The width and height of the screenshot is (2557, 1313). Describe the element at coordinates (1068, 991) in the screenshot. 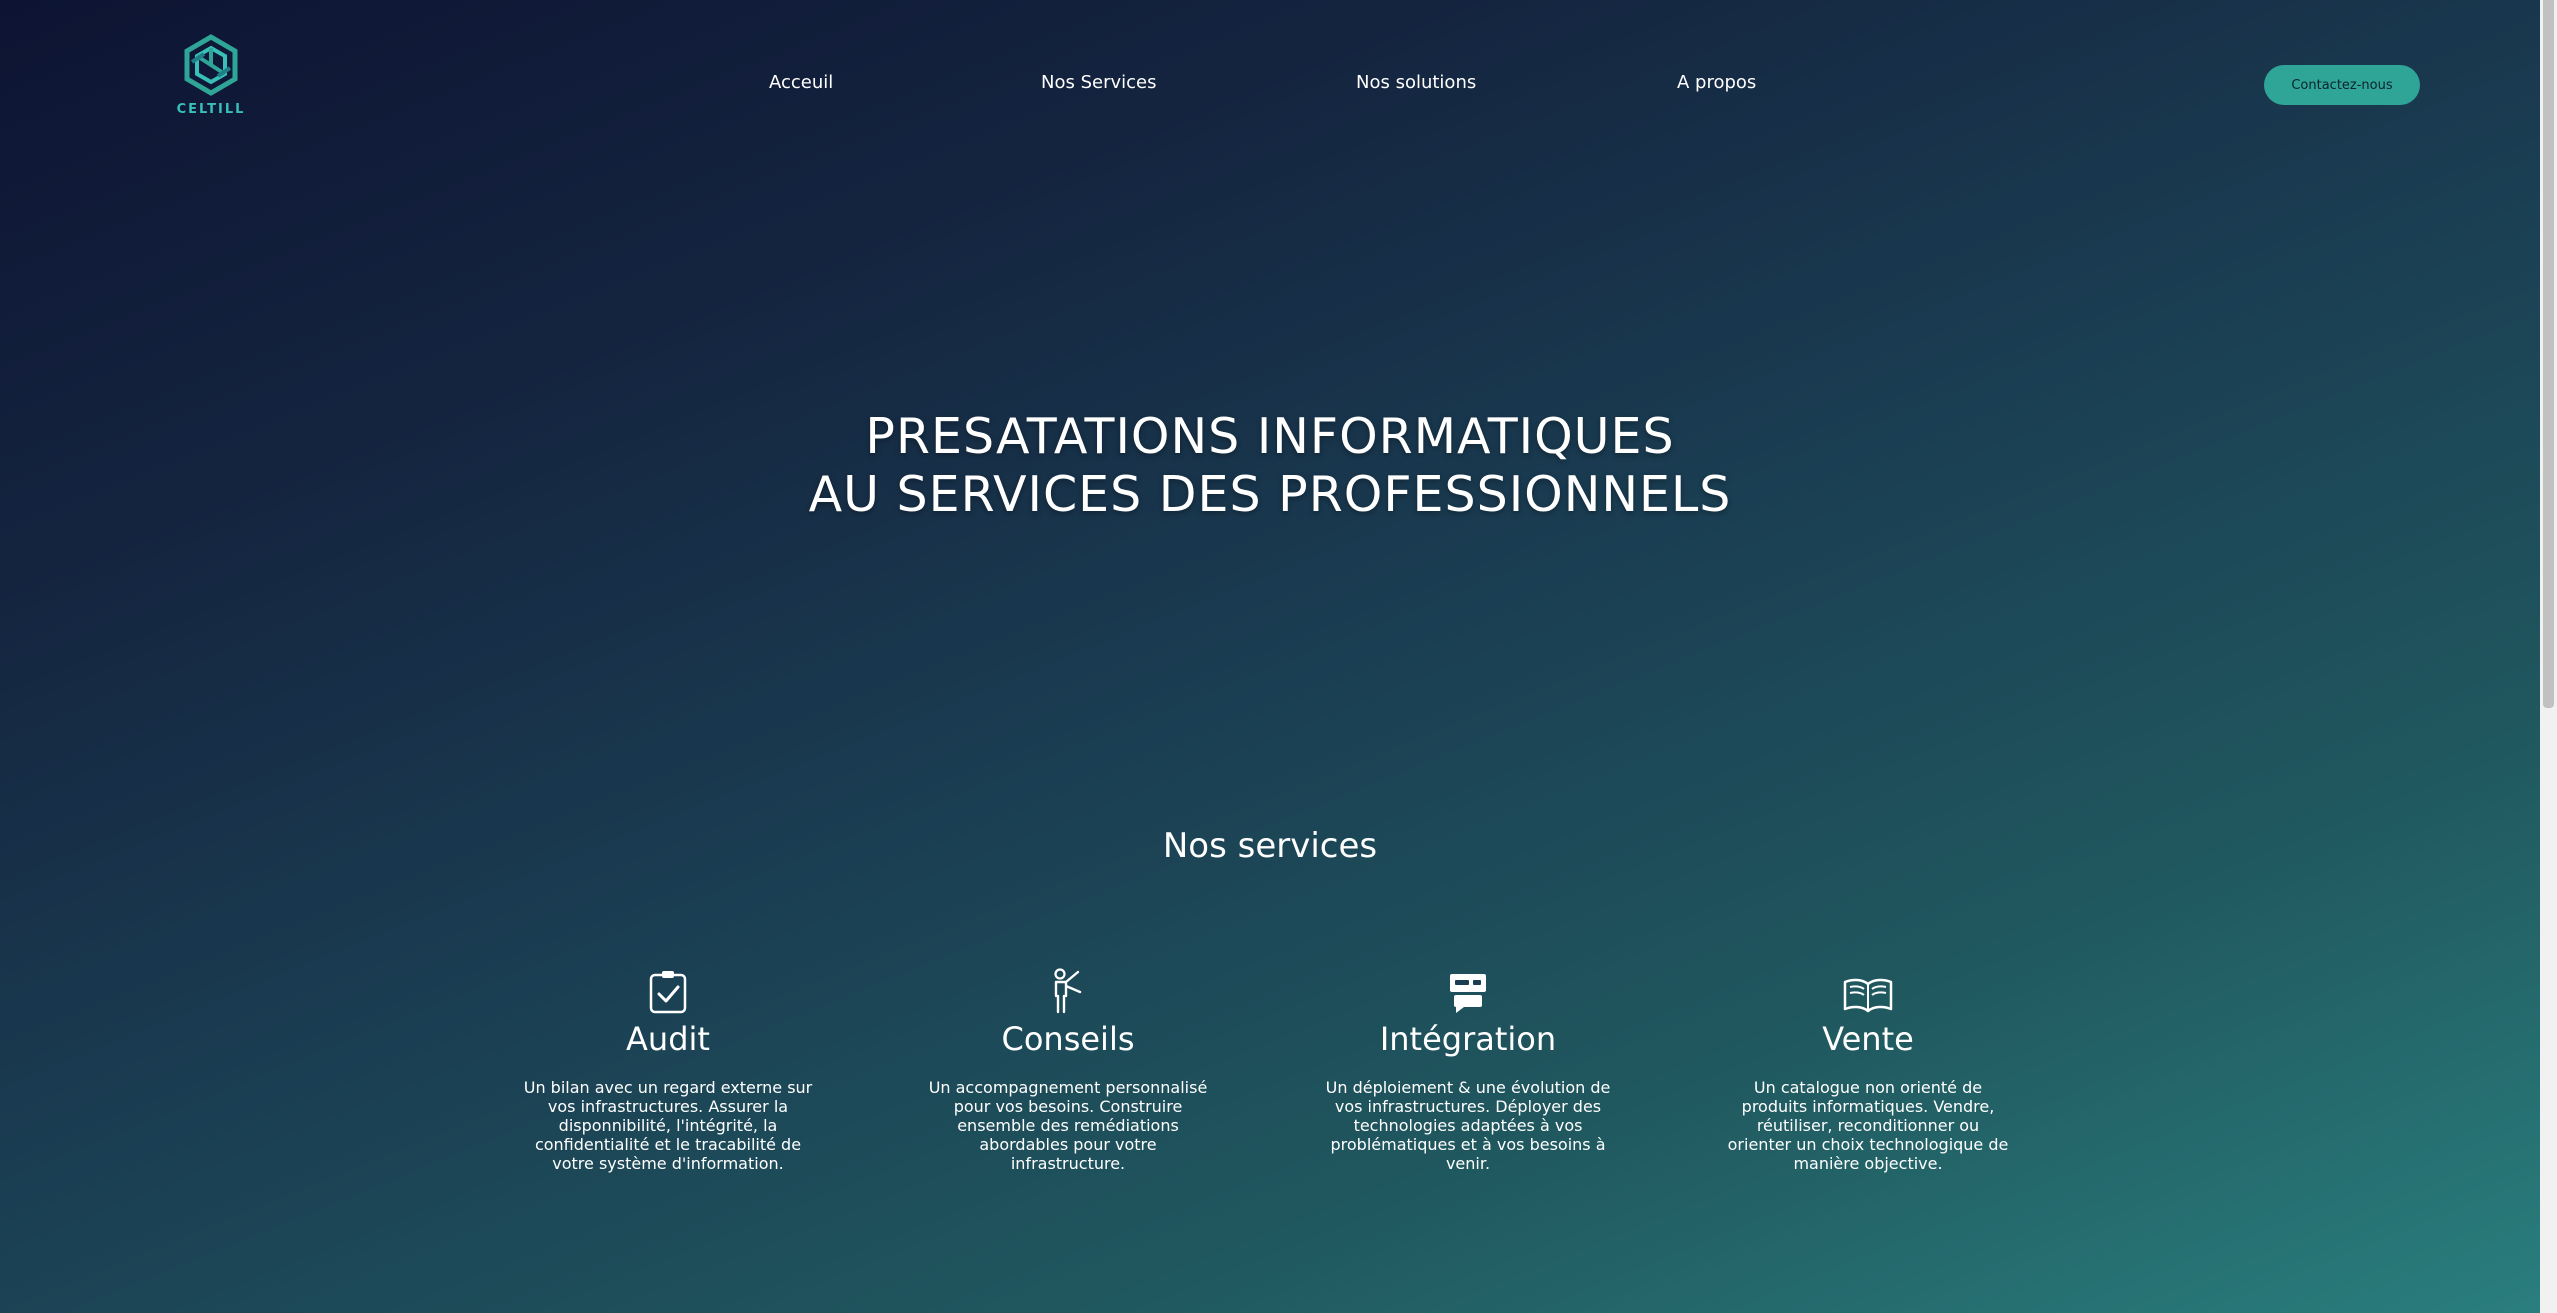

I see `person-waving-icon` at that location.